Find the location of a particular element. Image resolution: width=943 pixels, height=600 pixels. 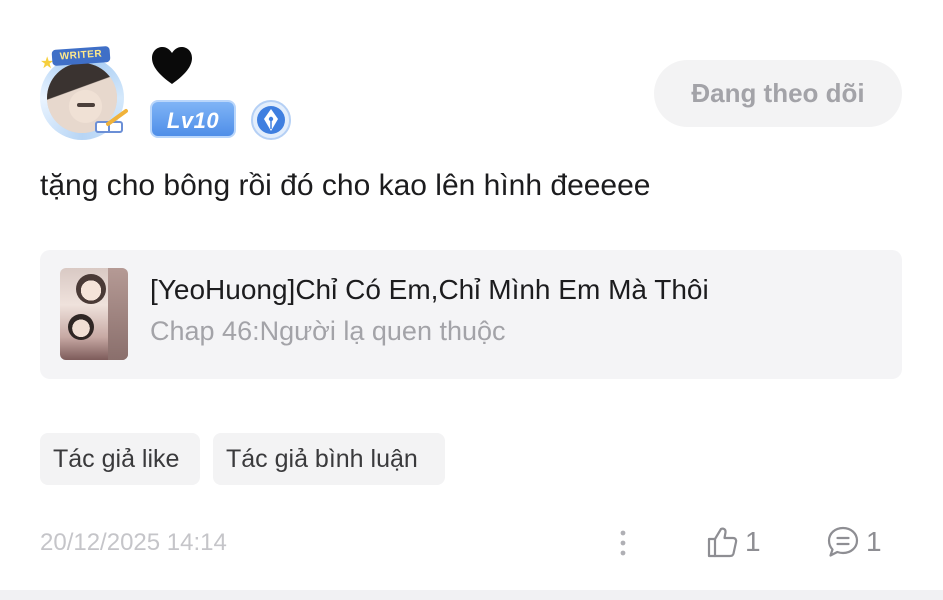

comment-timestamp: 20/12/2025 14:14 is located at coordinates (133, 542).